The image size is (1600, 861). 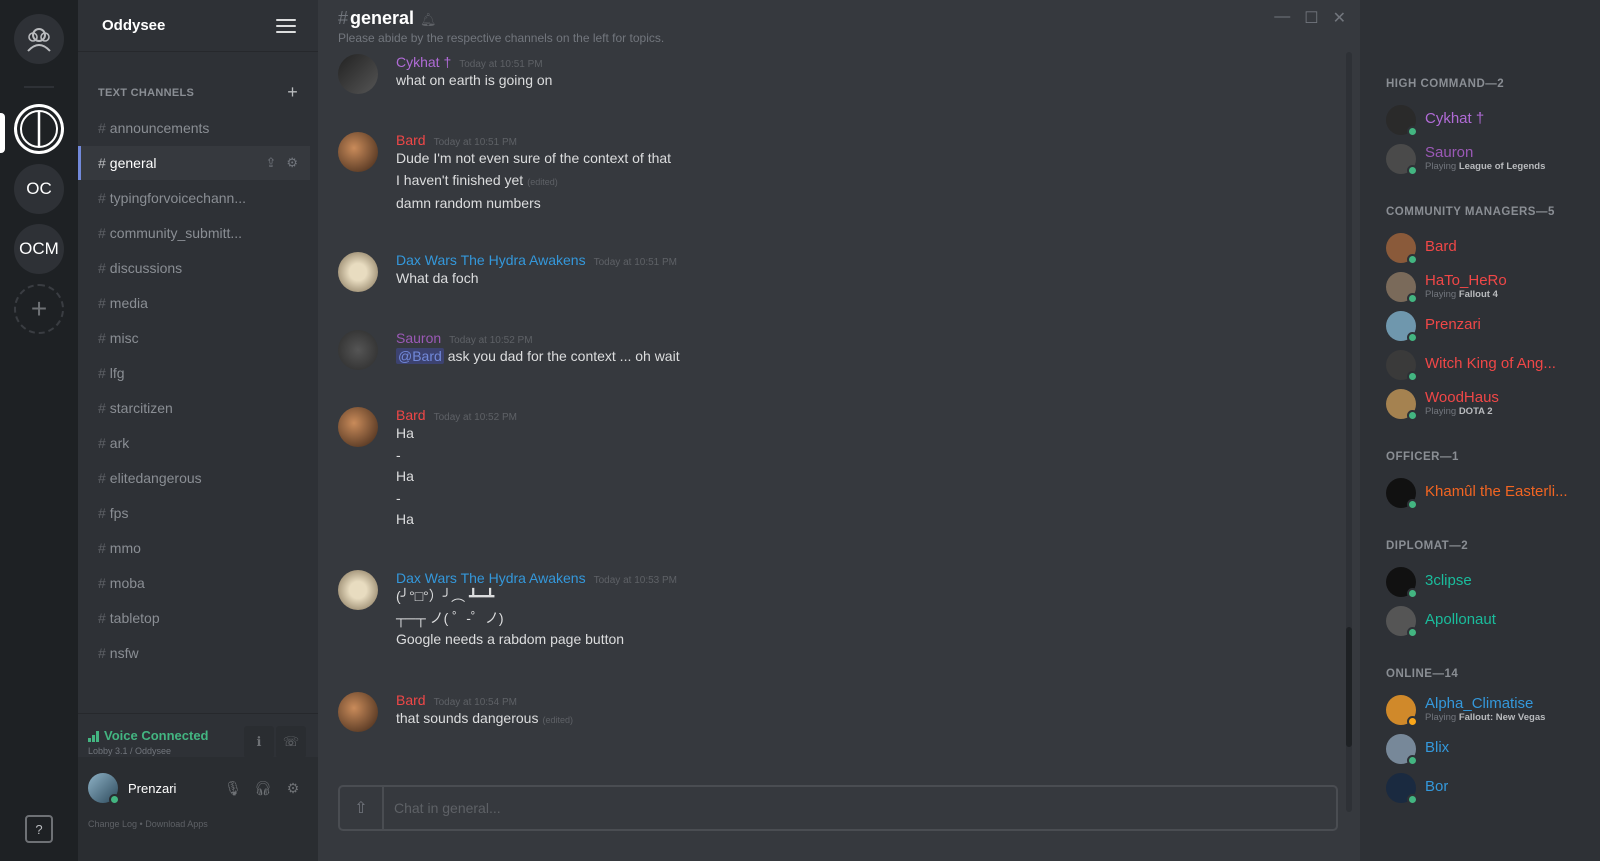 I want to click on role-header: COMMUNITY MANAGERS—5, so click(x=1470, y=212).